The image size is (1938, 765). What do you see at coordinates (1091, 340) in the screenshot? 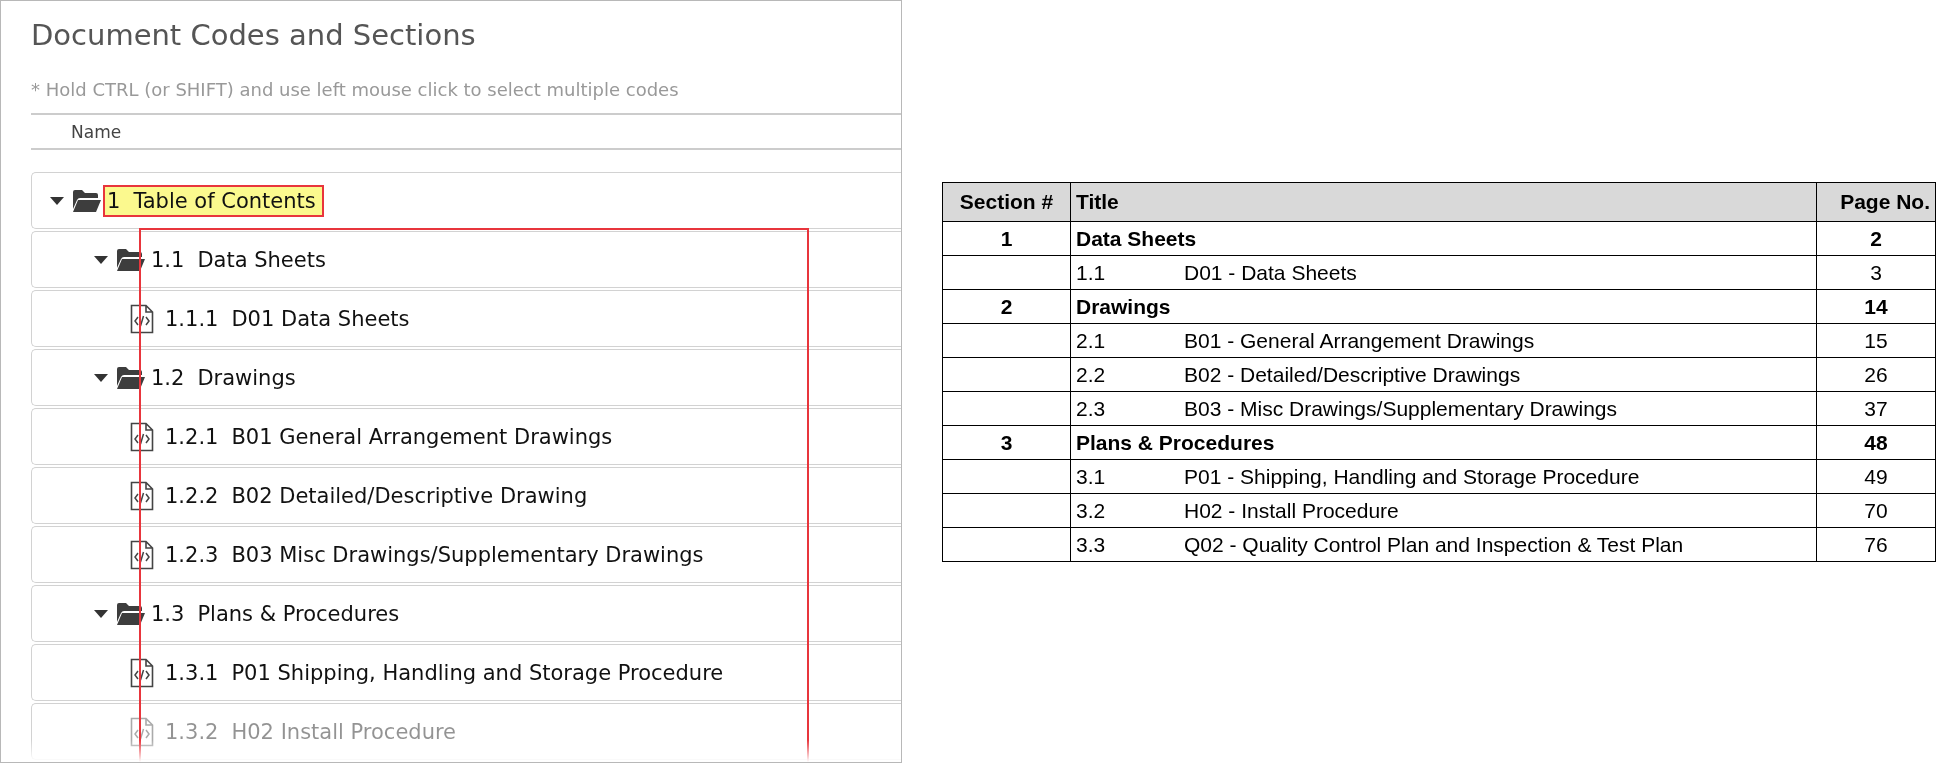
I see `subsection-number: 2.1` at bounding box center [1091, 340].